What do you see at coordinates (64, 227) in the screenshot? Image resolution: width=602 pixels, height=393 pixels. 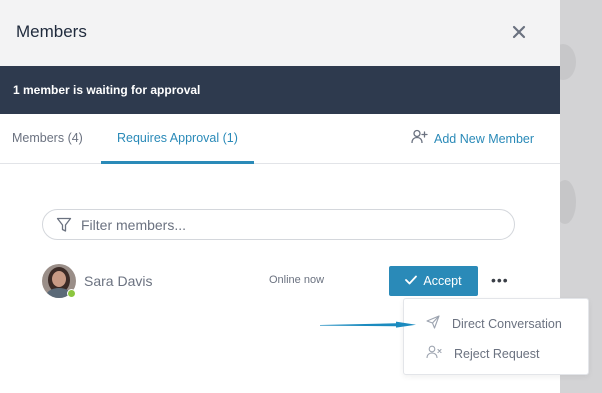 I see `filter-icon` at bounding box center [64, 227].